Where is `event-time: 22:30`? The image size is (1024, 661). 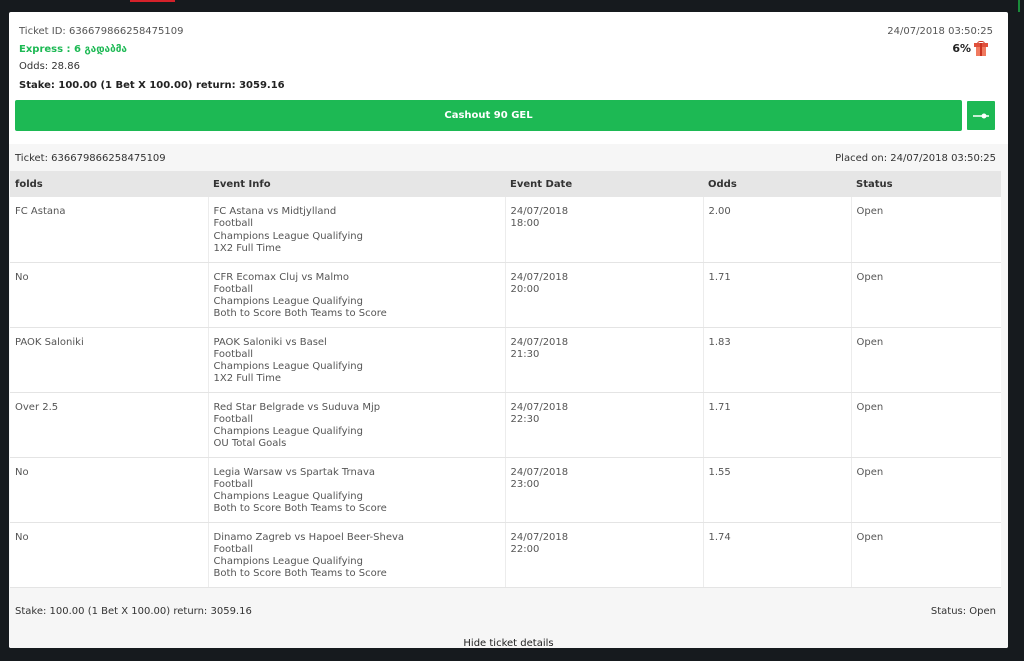 event-time: 22:30 is located at coordinates (525, 419).